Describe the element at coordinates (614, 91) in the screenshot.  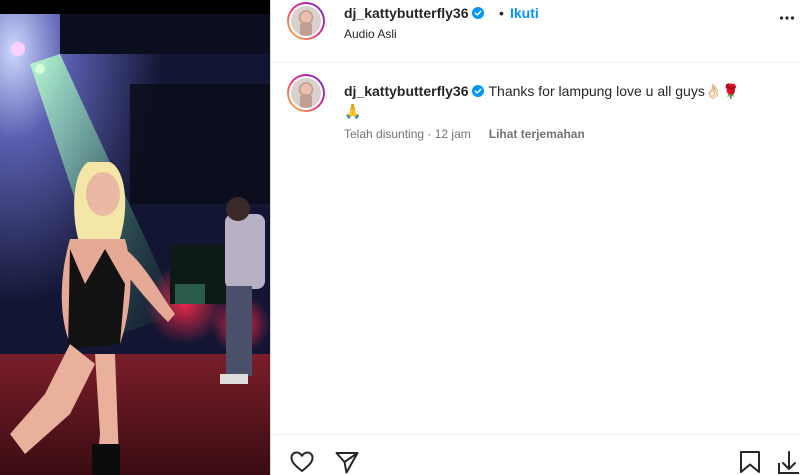
I see `caption-body: Thanks for lampung love u all guys👌🏻🌹` at that location.